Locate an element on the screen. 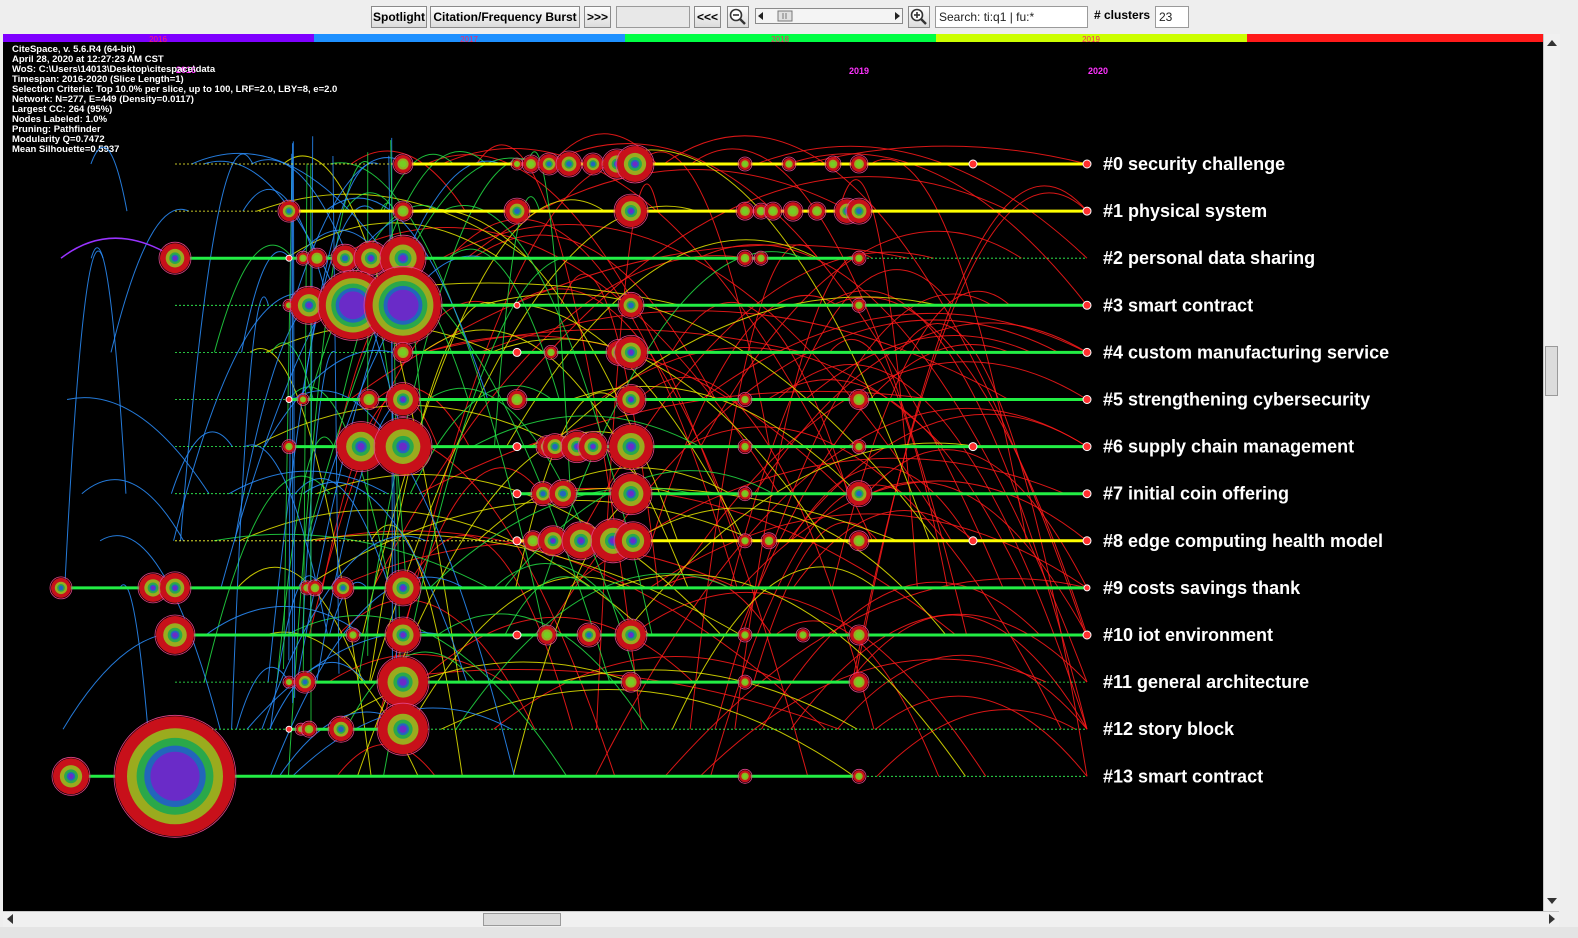 This screenshot has height=938, width=1578. horizontal-scroll-thumb is located at coordinates (522, 919).